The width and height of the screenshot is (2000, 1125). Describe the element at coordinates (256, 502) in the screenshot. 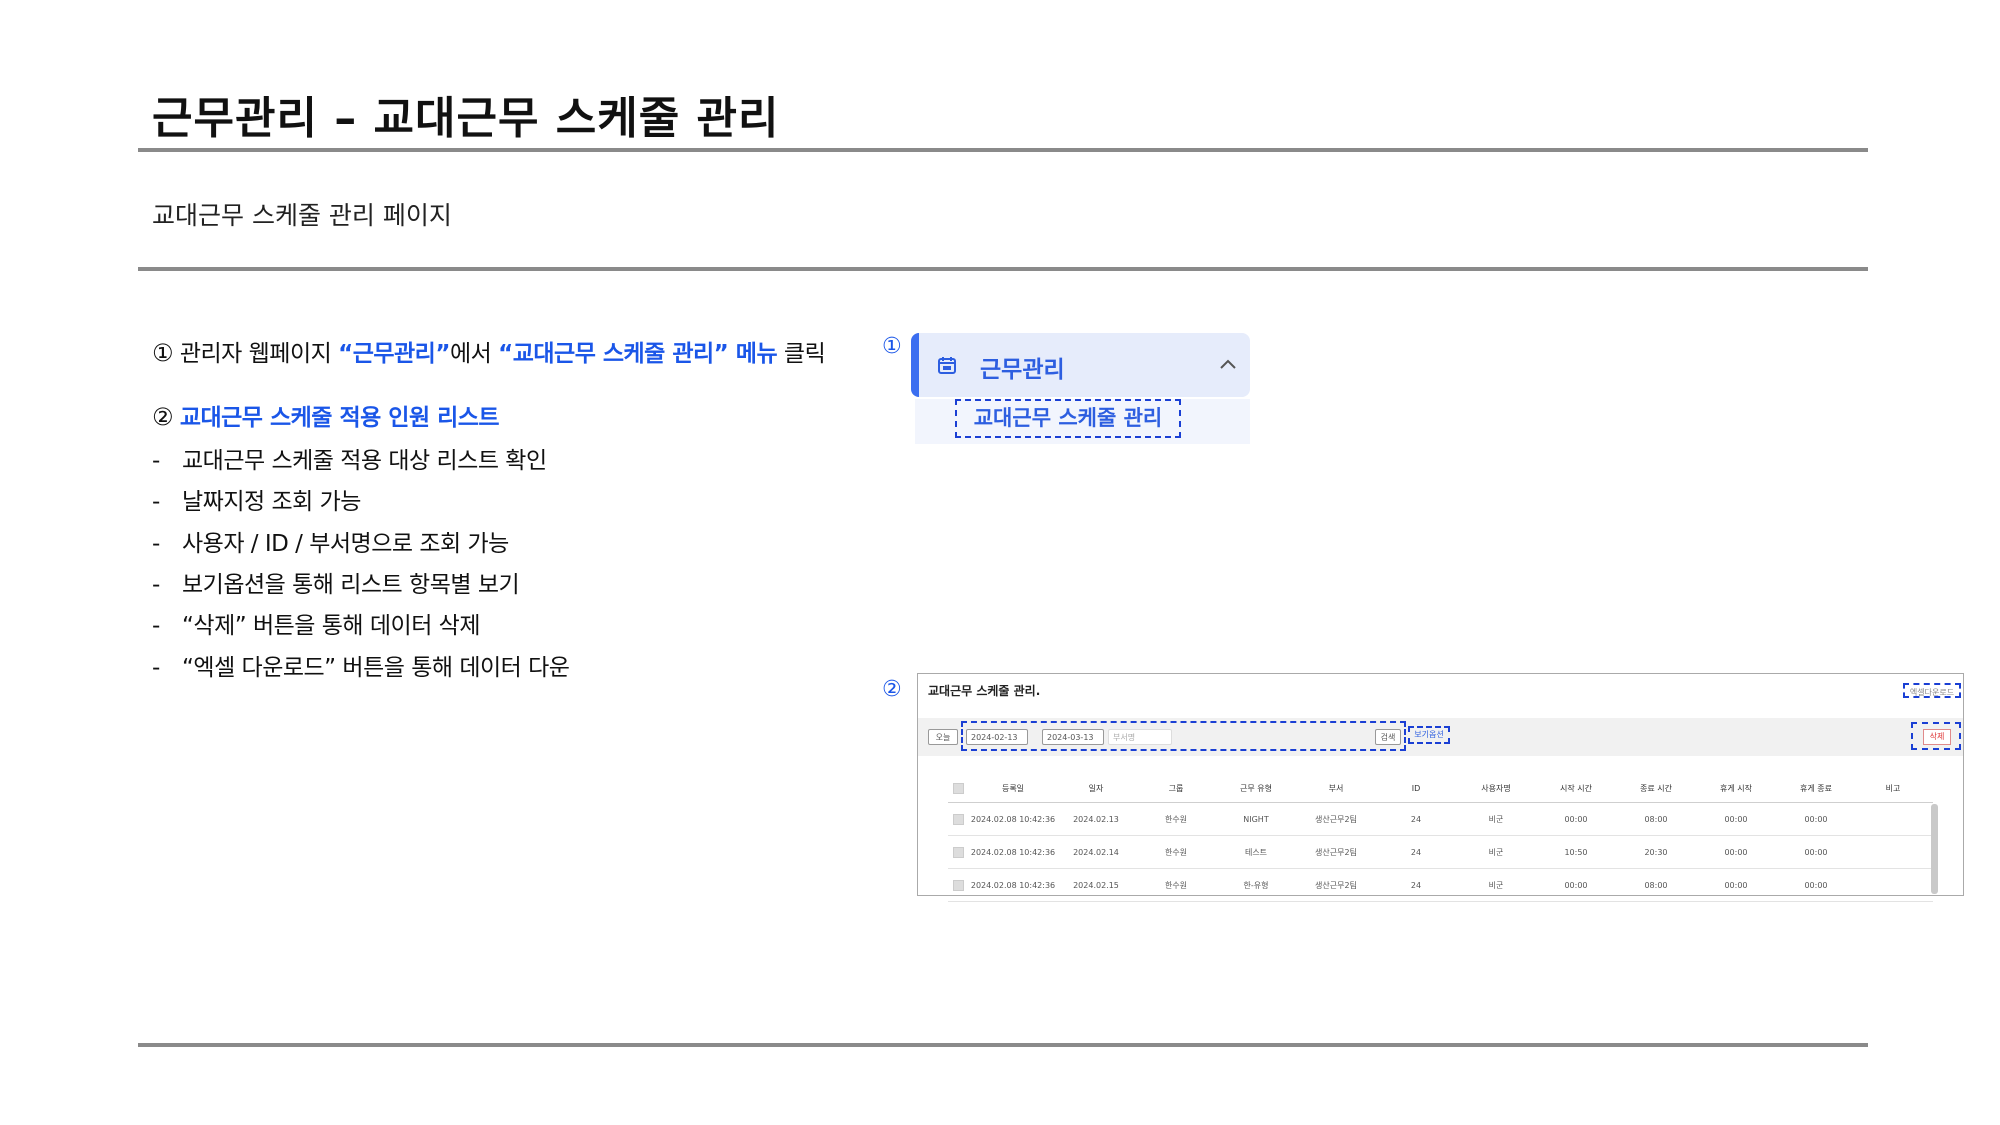

I see `bullet-item: - 날짜지정 조회 가능` at that location.